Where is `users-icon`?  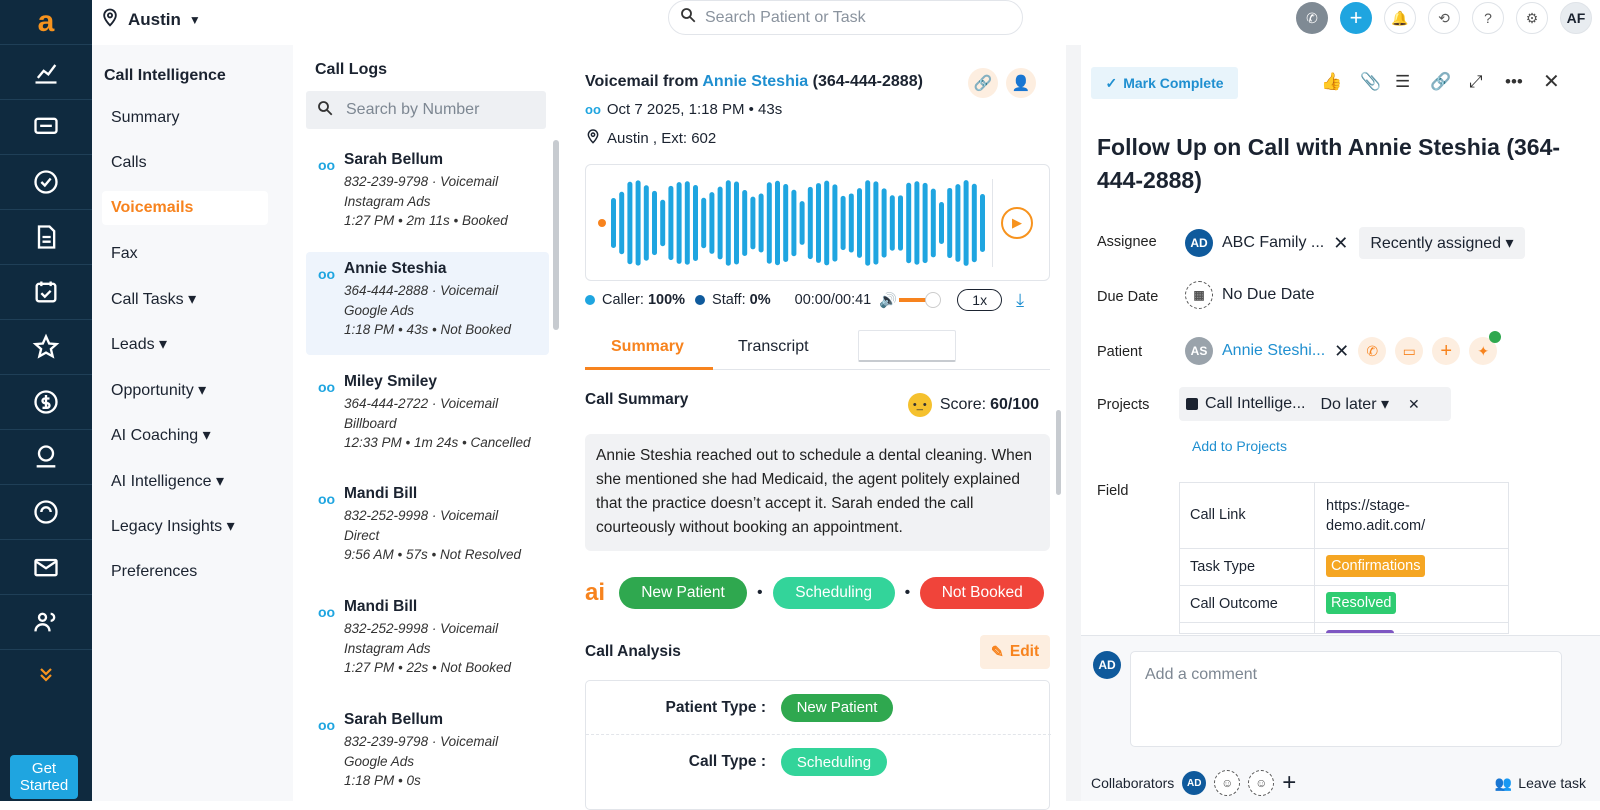 users-icon is located at coordinates (46, 622).